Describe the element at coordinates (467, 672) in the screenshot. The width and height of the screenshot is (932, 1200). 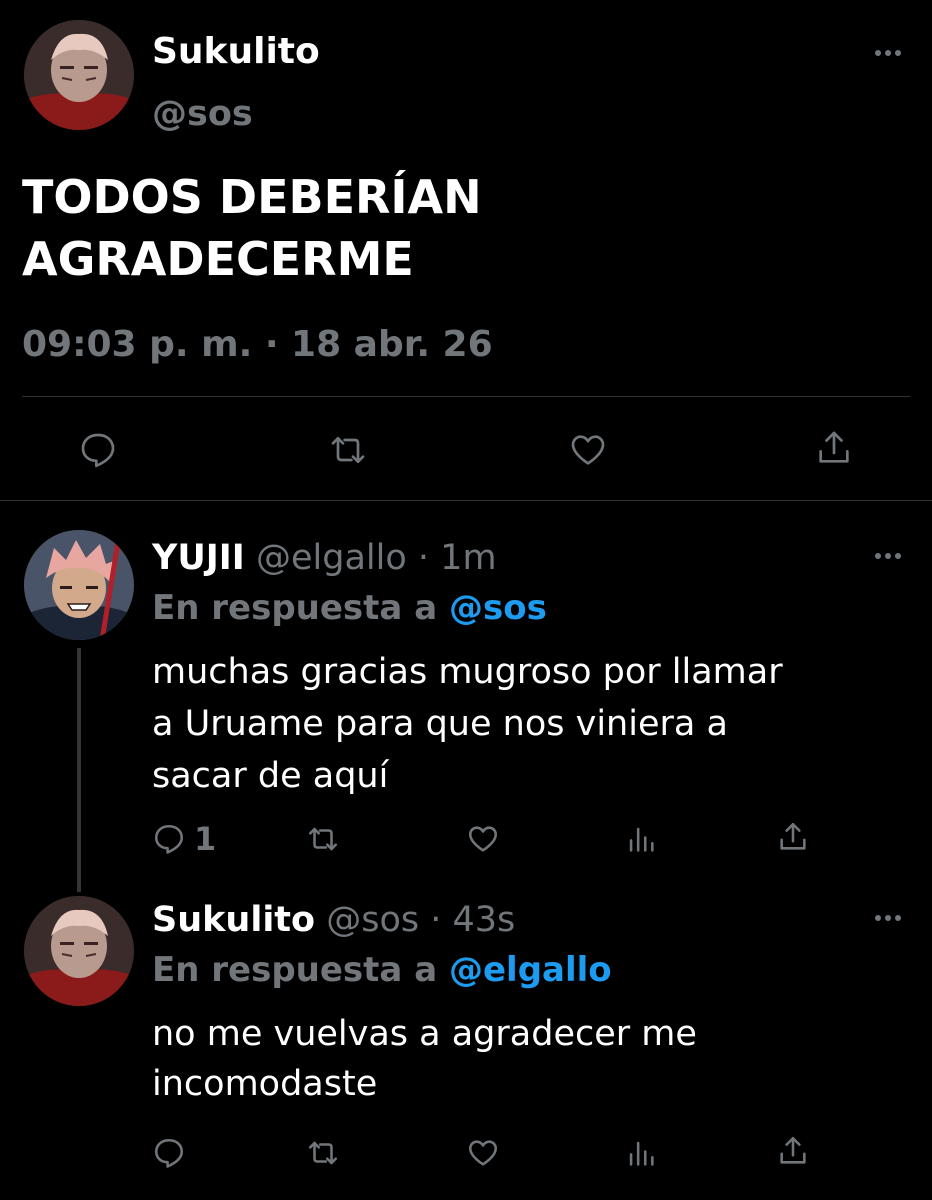
I see `reply-text-line-1: muchas gracias mugroso por llamar` at that location.